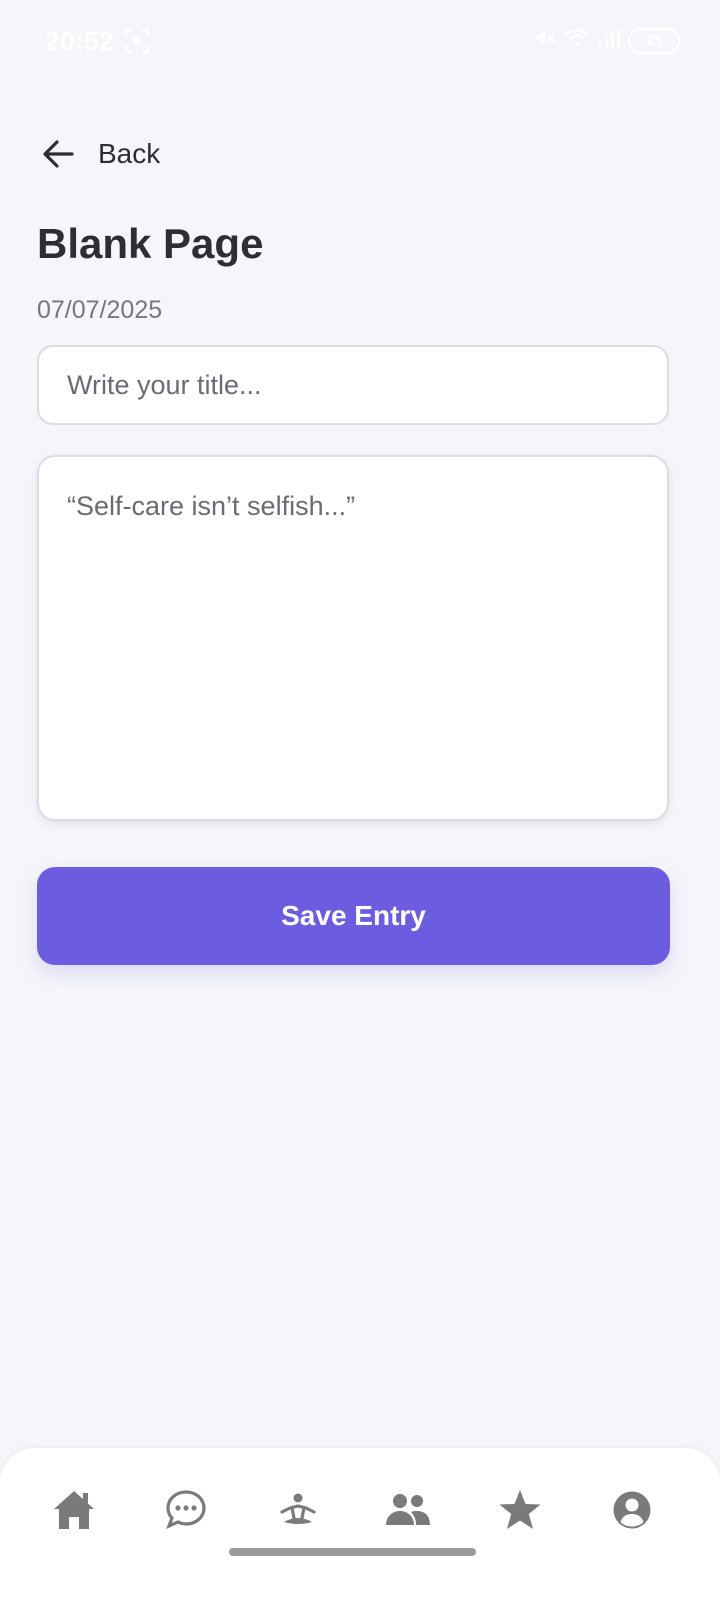 The width and height of the screenshot is (720, 1600). I want to click on arrow-left-icon, so click(58, 154).